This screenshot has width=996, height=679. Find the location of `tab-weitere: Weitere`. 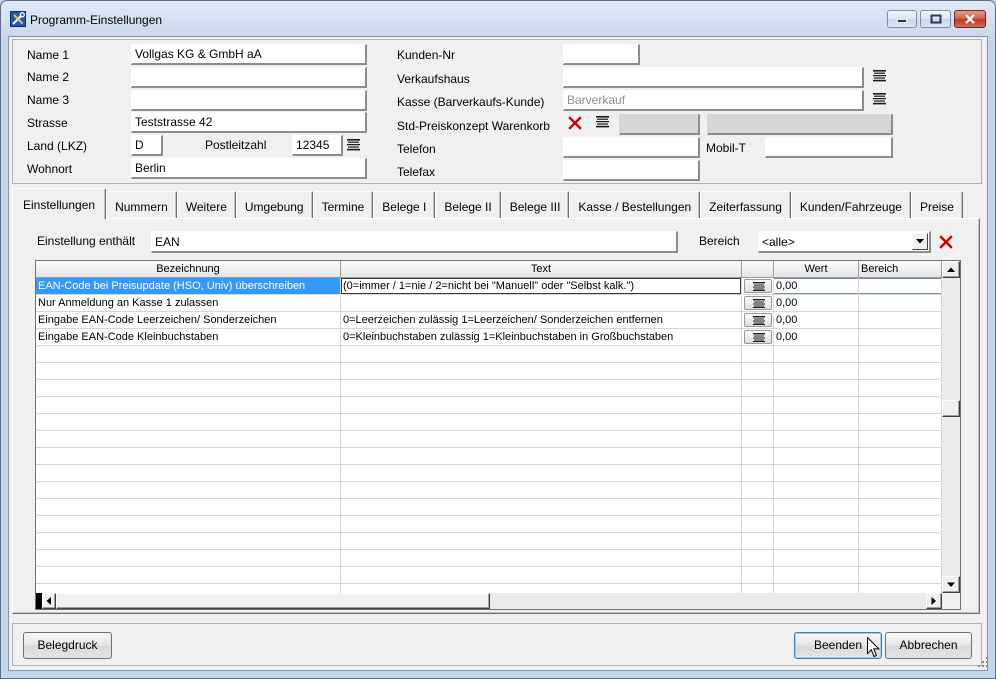

tab-weitere: Weitere is located at coordinates (206, 204).